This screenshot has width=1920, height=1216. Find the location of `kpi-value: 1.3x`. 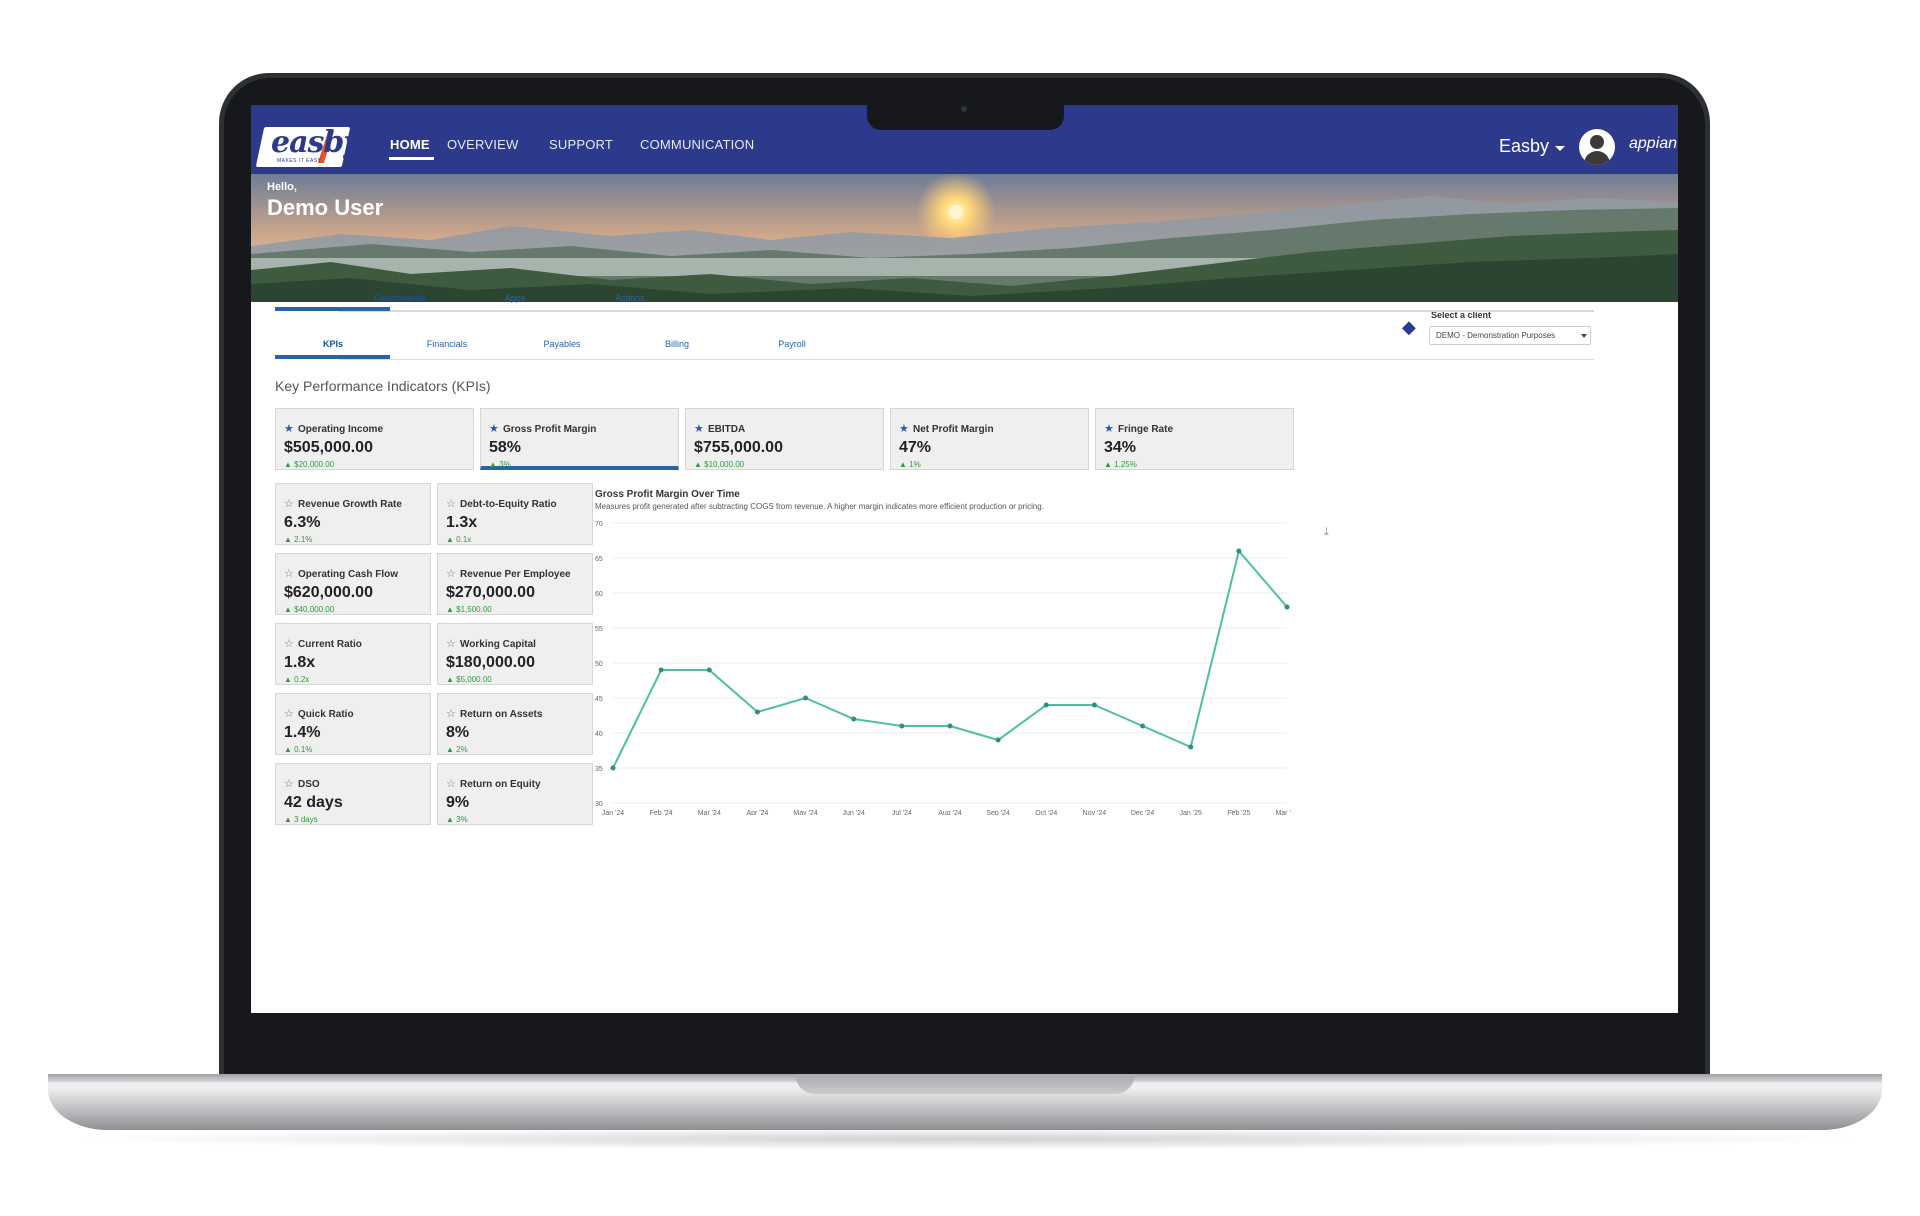

kpi-value: 1.3x is located at coordinates (462, 522).